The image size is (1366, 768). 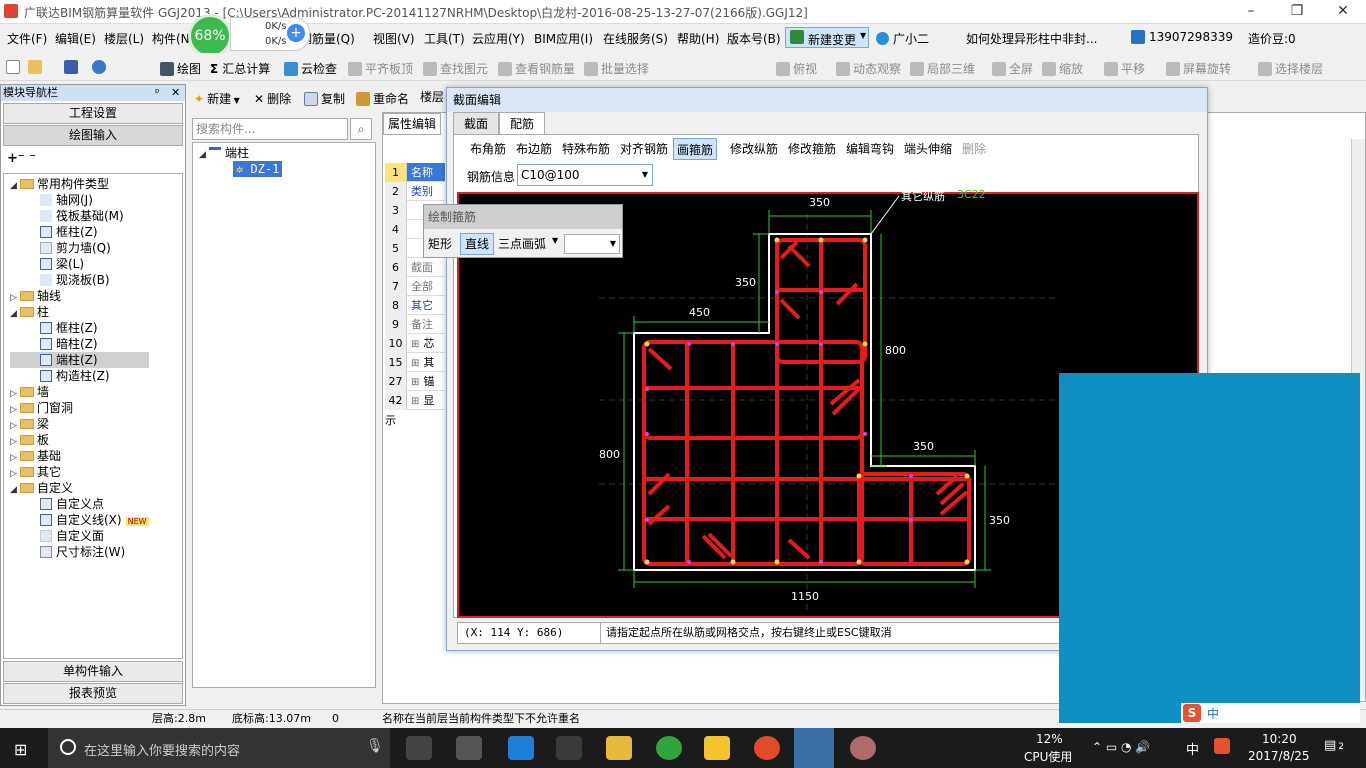 I want to click on property-row: 15⊞其它, so click(x=415, y=371).